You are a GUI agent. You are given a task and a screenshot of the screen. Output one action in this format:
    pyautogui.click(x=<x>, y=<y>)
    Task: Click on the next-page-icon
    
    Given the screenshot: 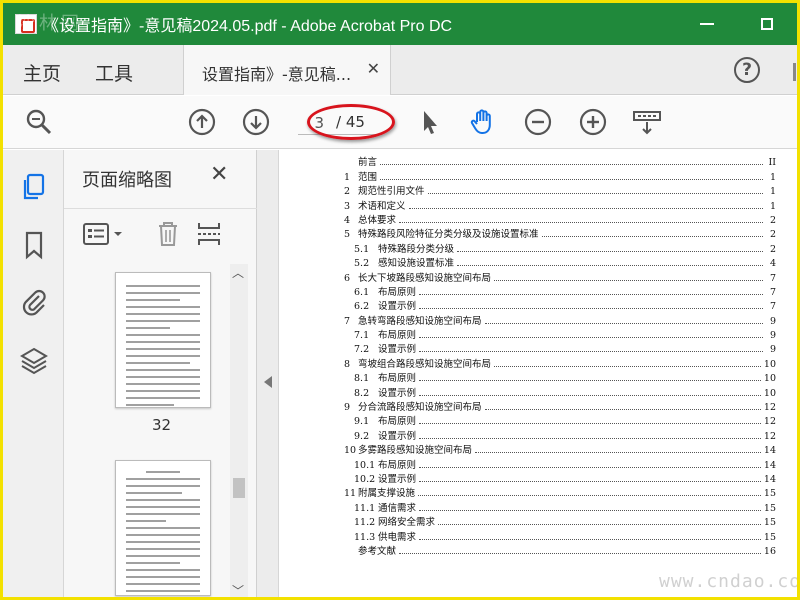 What is the action you would take?
    pyautogui.click(x=256, y=122)
    